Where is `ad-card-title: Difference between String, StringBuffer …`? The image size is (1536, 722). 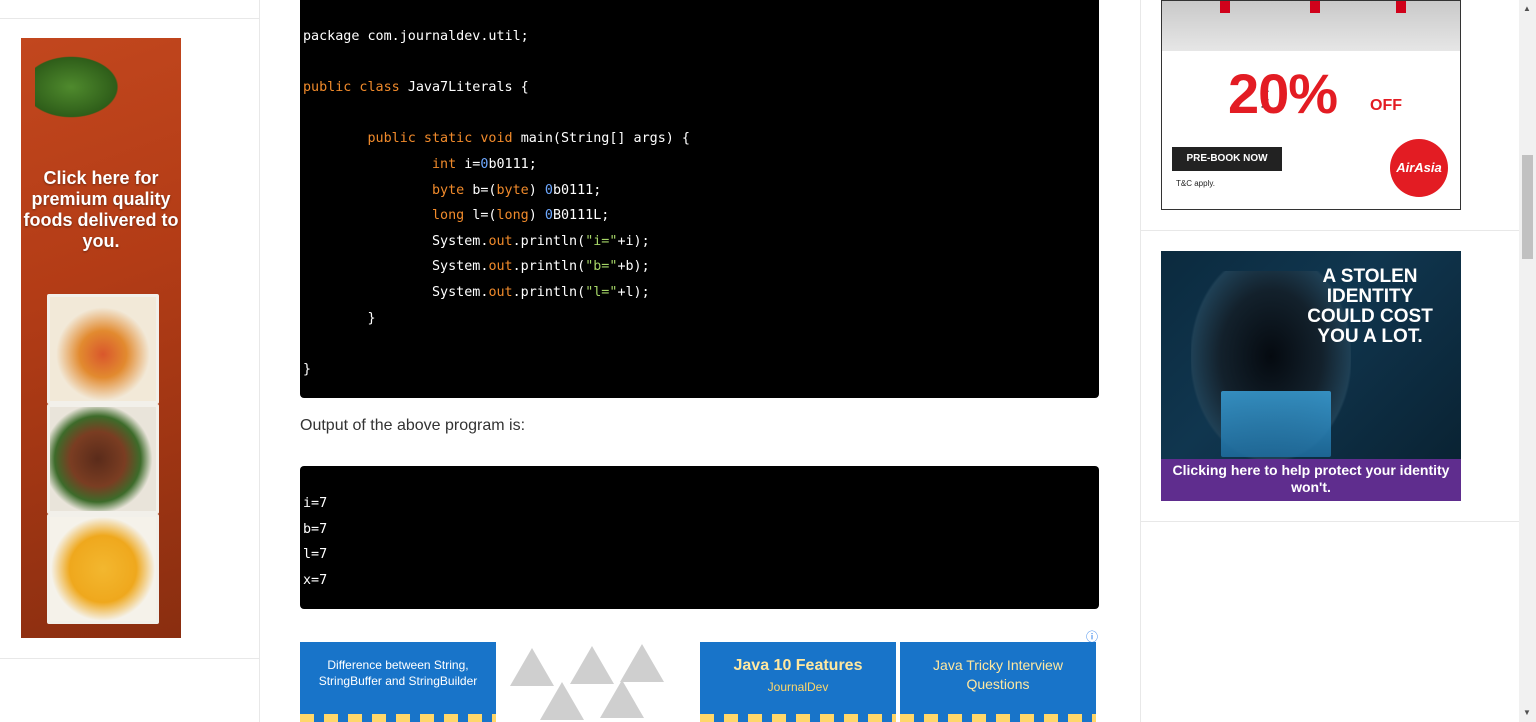 ad-card-title: Difference between String, StringBuffer … is located at coordinates (398, 673).